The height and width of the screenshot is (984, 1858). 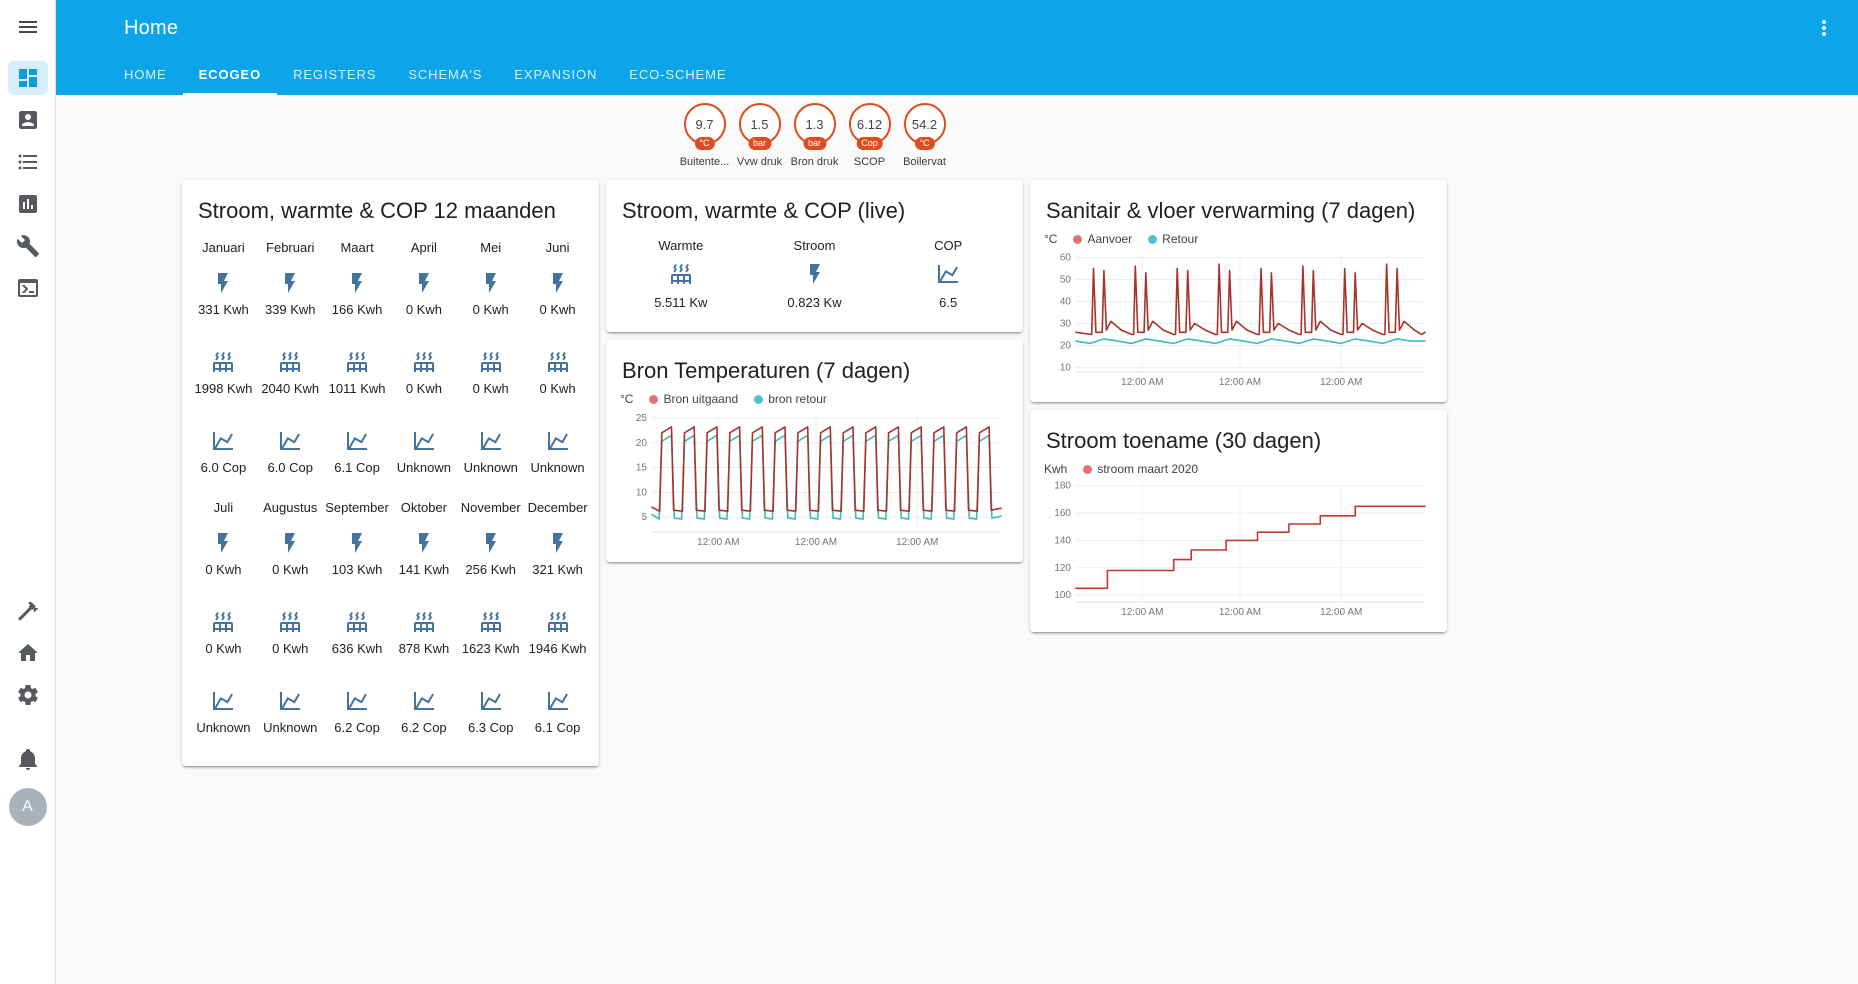 I want to click on sidebar-nav, so click(x=27, y=183).